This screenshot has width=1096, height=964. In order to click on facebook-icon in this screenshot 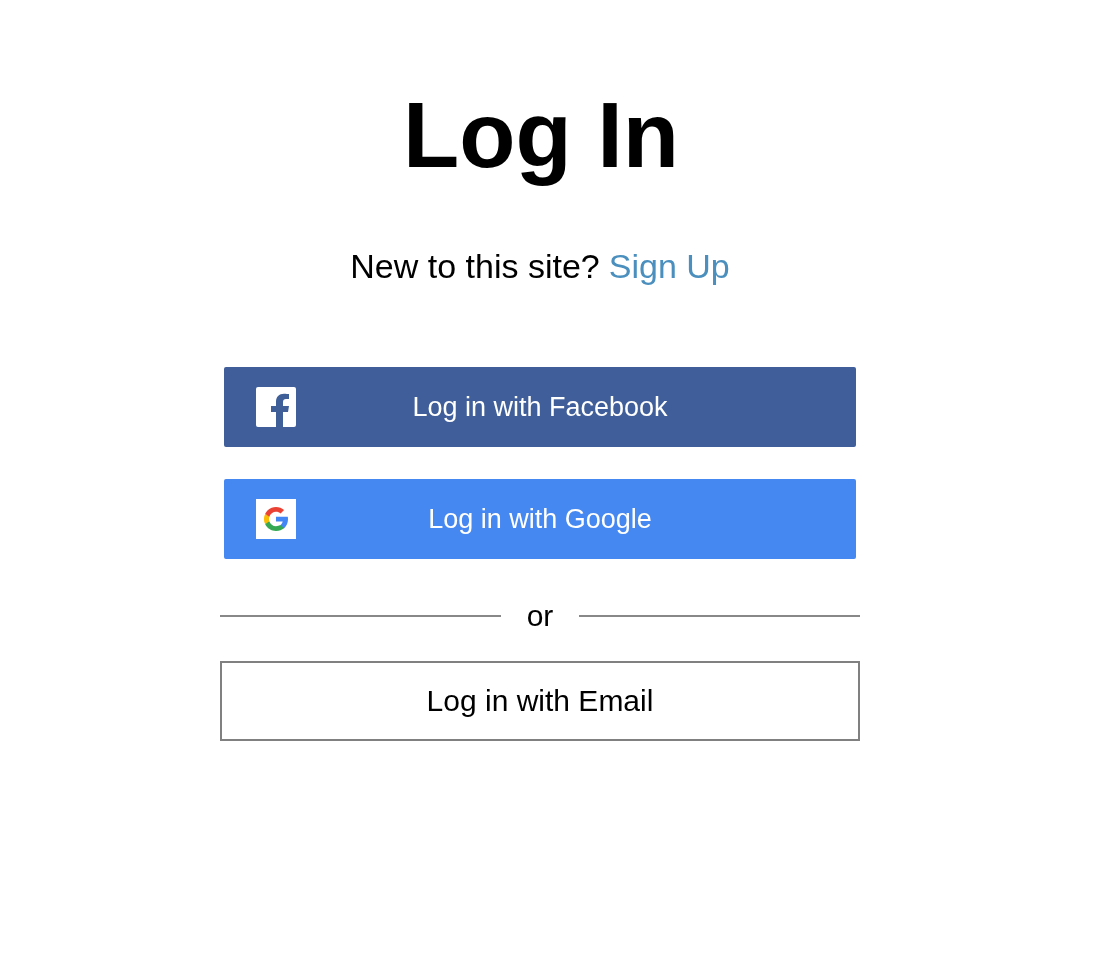, I will do `click(276, 407)`.